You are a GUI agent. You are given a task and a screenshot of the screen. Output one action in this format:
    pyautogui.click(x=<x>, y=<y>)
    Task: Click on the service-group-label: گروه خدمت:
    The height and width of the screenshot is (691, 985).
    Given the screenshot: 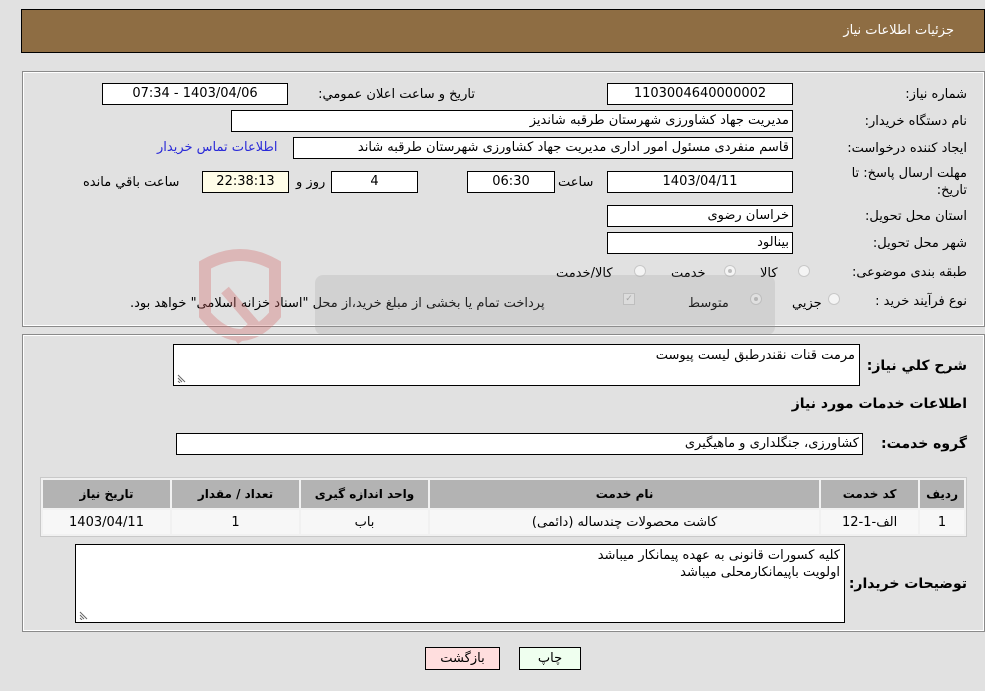 What is the action you would take?
    pyautogui.click(x=924, y=444)
    